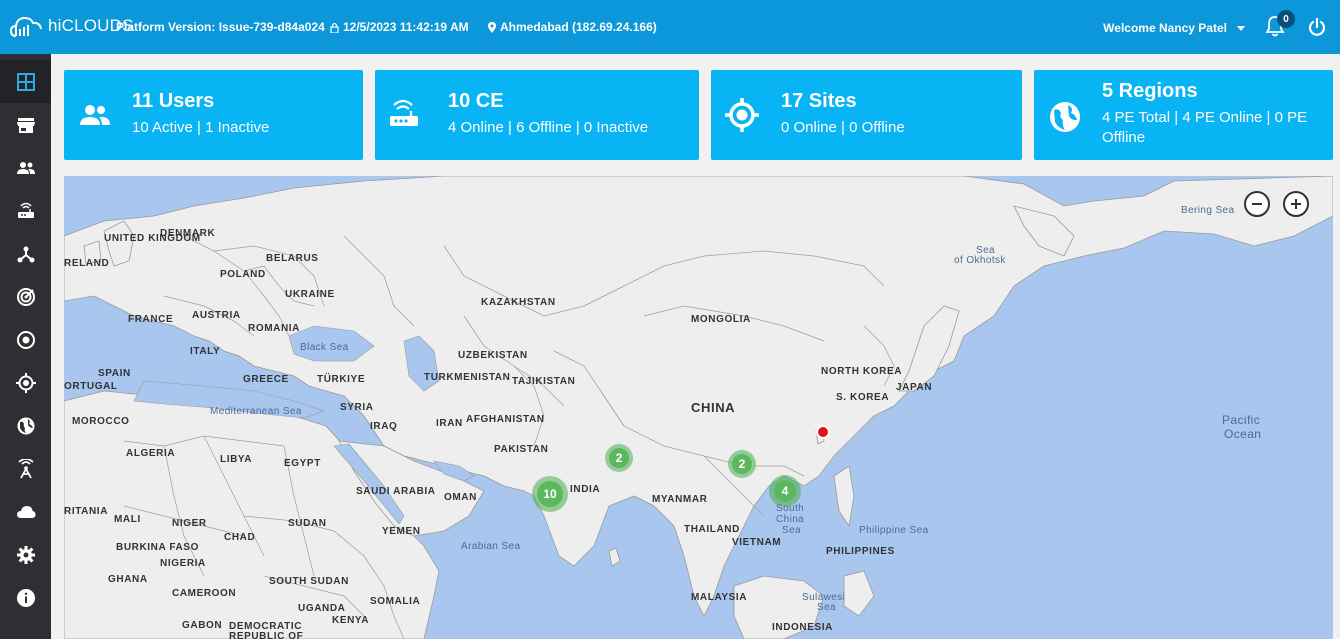  What do you see at coordinates (307, 523) in the screenshot?
I see `map-label: SUDAN` at bounding box center [307, 523].